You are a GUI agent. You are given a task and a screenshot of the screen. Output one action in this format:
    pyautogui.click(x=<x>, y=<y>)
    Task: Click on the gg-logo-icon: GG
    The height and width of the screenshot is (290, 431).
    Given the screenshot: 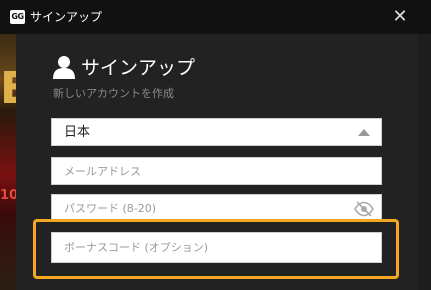 What is the action you would take?
    pyautogui.click(x=17, y=17)
    